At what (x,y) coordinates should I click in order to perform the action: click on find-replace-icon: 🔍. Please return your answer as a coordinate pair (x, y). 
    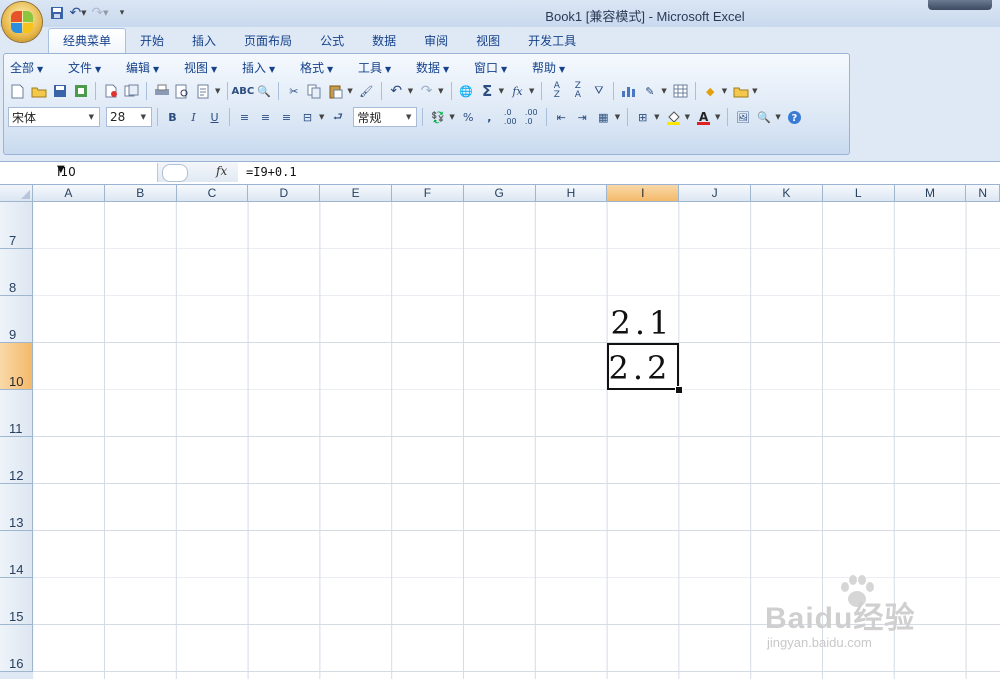
    Looking at the image, I should click on (263, 91).